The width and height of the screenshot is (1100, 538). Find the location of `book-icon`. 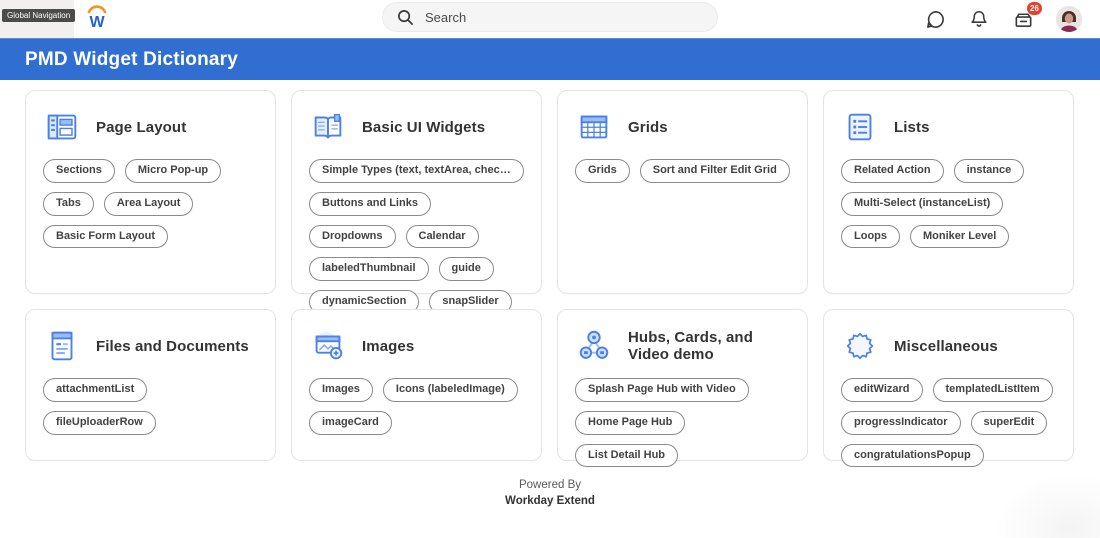

book-icon is located at coordinates (328, 127).